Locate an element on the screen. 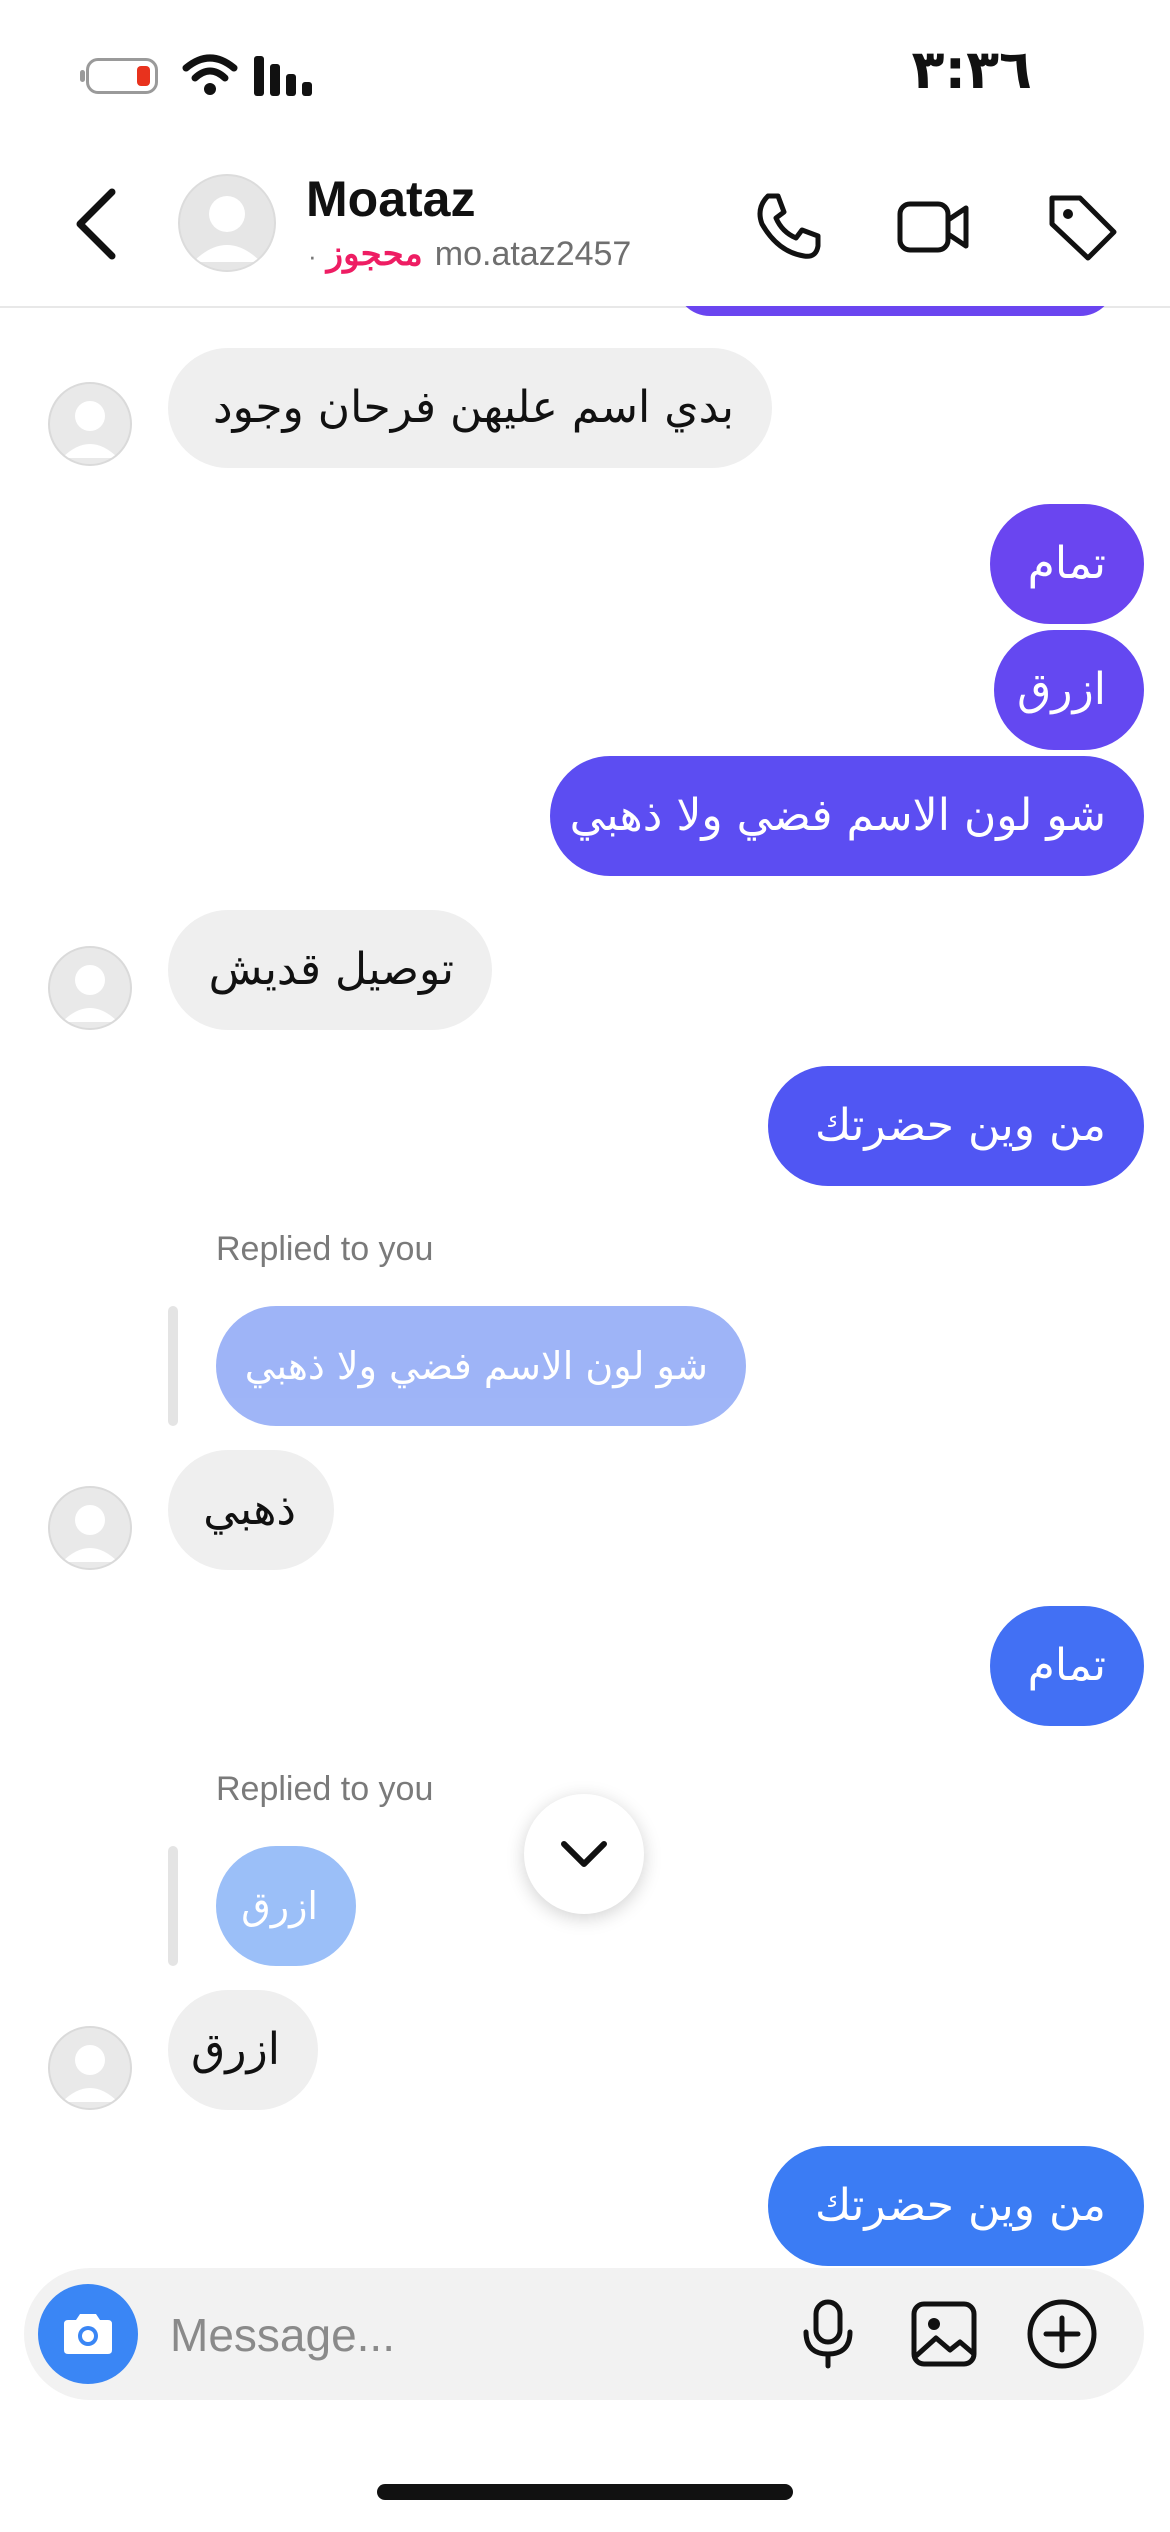  quoted-message: ازرق is located at coordinates (286, 1906).